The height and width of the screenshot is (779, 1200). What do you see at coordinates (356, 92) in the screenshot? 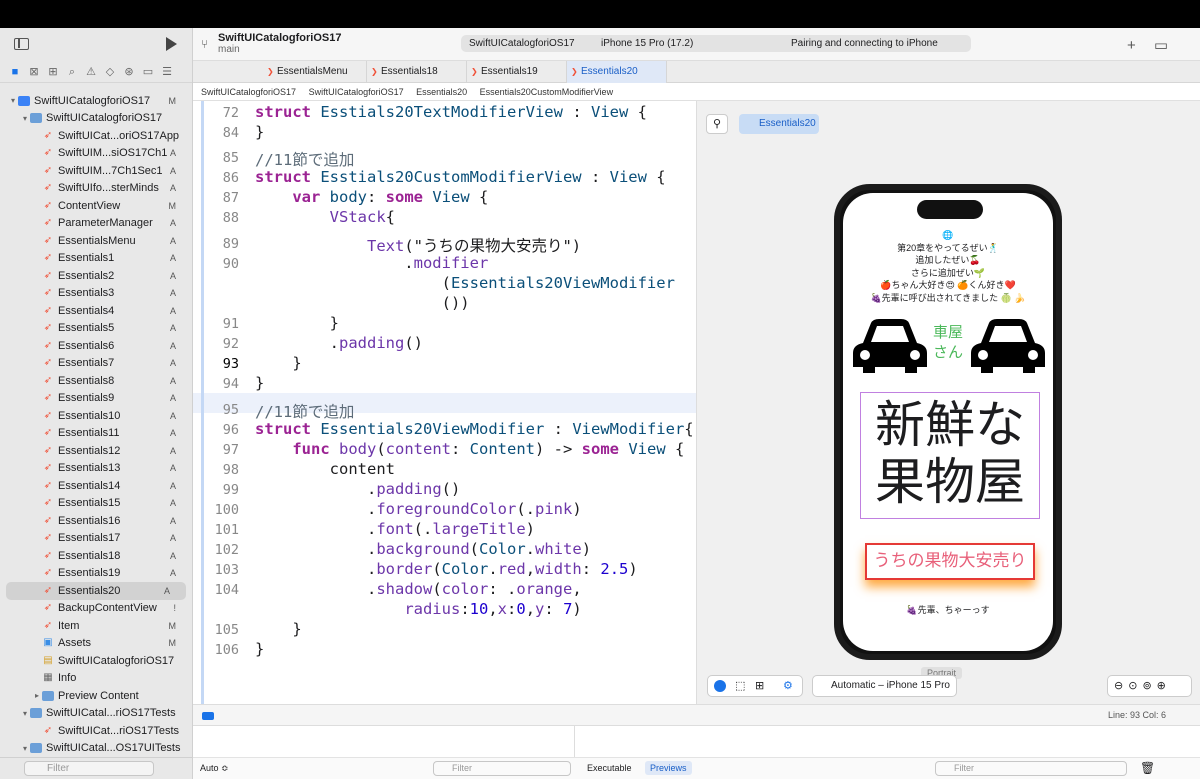
I see `jump-group: SwiftUICatalogforiOS17` at bounding box center [356, 92].